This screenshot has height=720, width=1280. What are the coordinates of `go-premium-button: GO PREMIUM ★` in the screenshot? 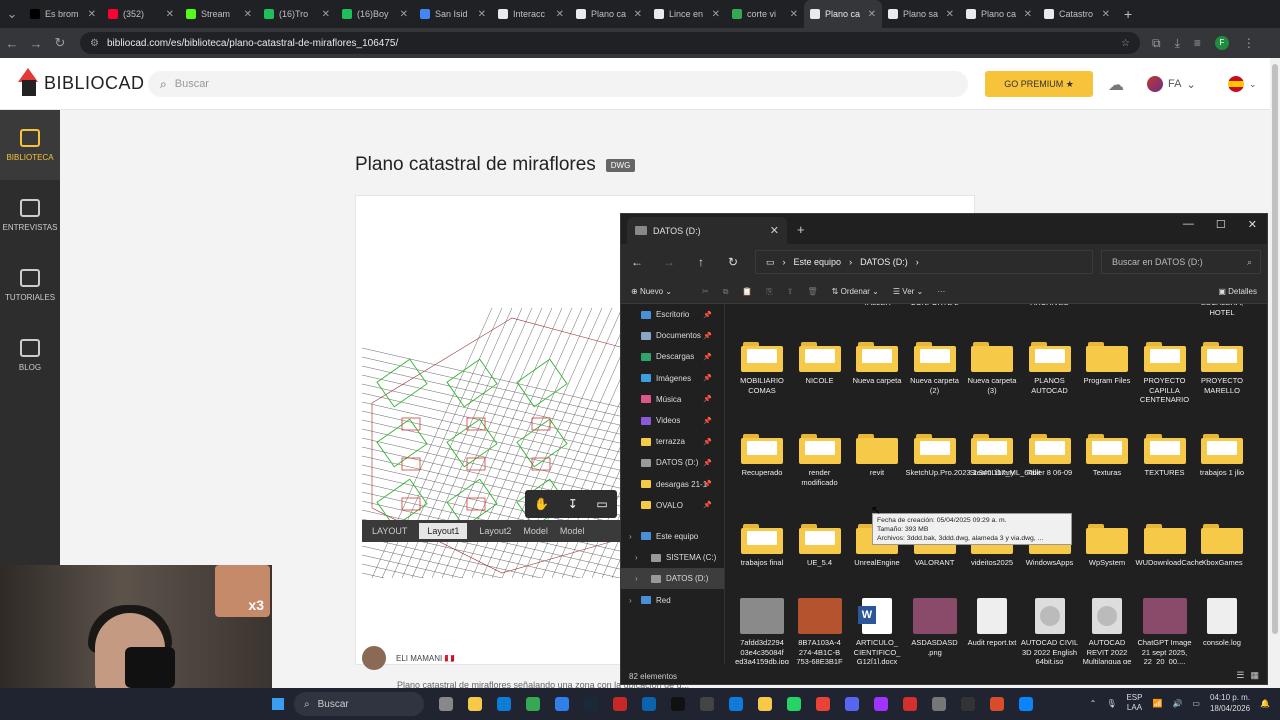 It's located at (1039, 84).